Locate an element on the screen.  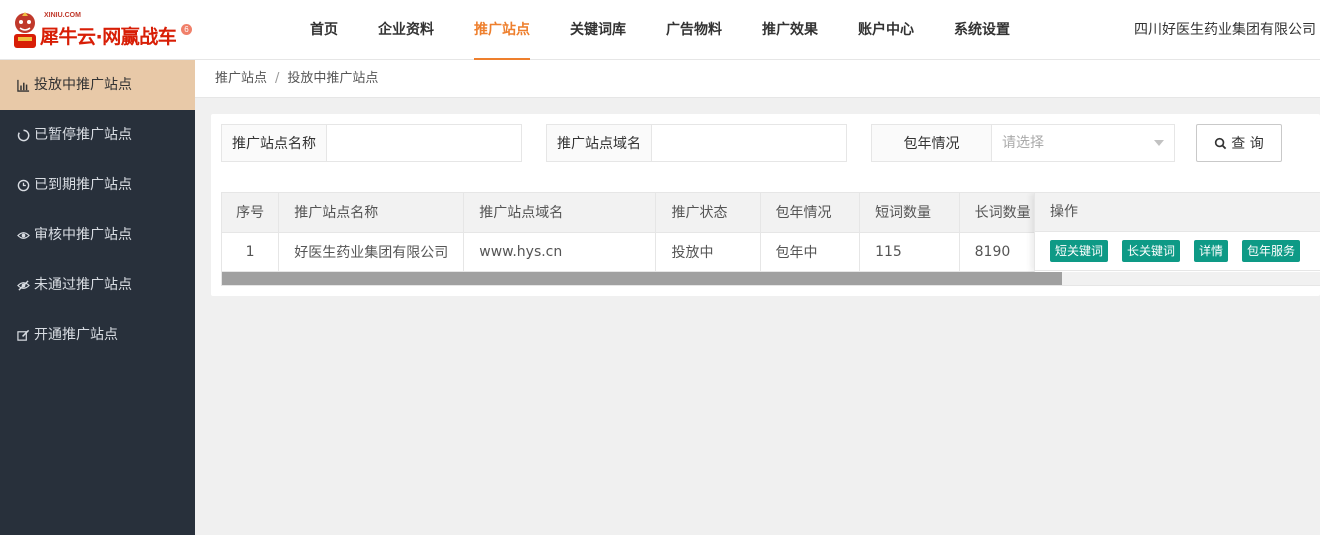
sidebar-item-rejected-sites: 未通过推广站点 is located at coordinates (97, 285).